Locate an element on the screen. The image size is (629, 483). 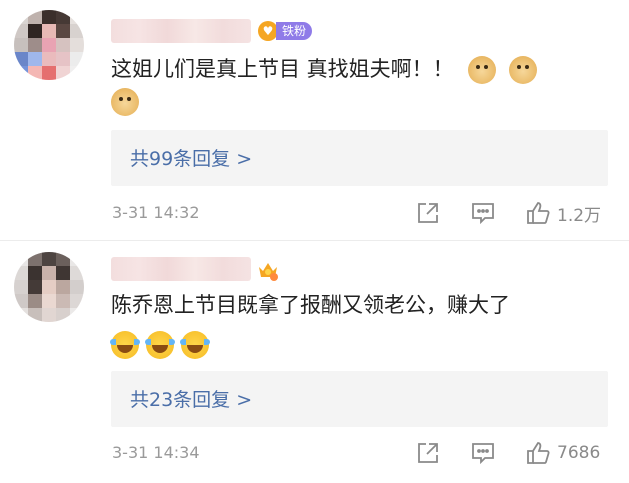
view-replies-link: 共23条回复 > is located at coordinates (191, 398).